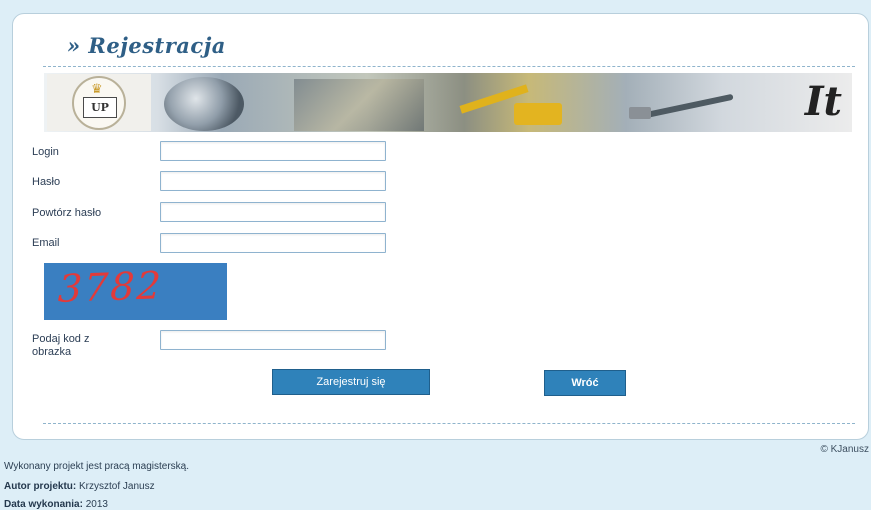  What do you see at coordinates (110, 287) in the screenshot?
I see `captcha-code: 3782` at bounding box center [110, 287].